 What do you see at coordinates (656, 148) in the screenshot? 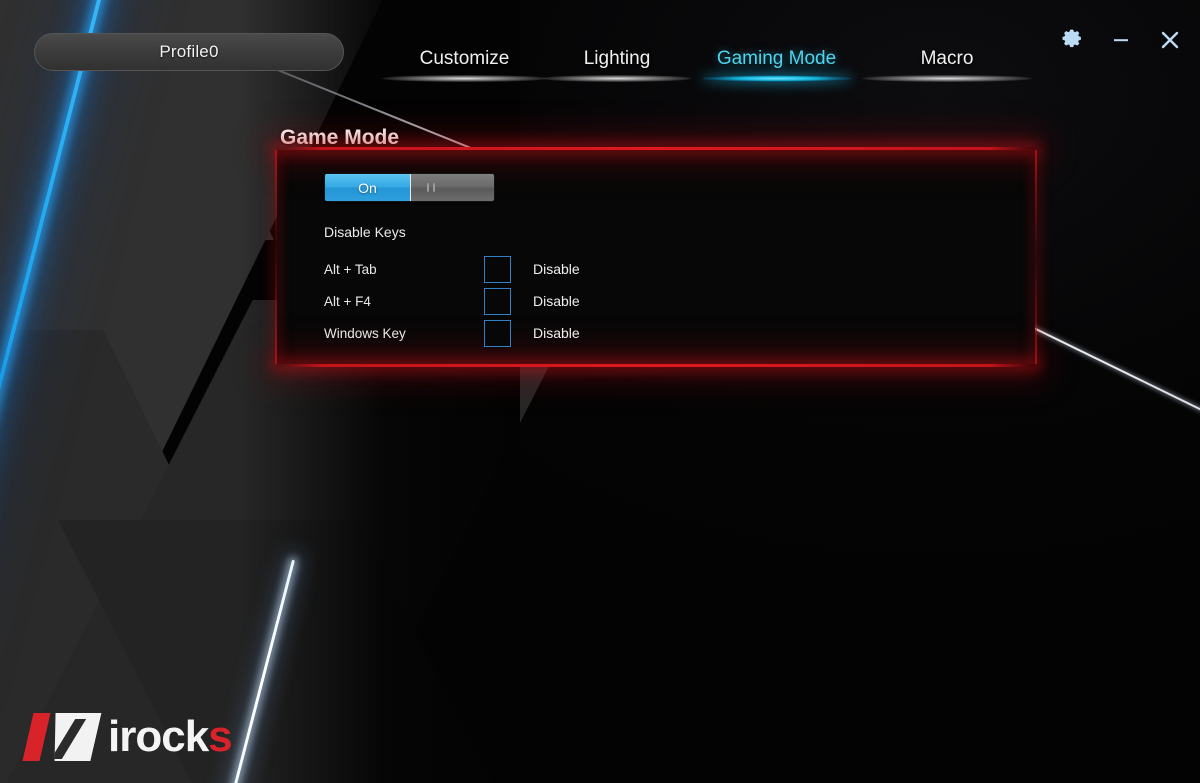
I see `panel-glow-top` at bounding box center [656, 148].